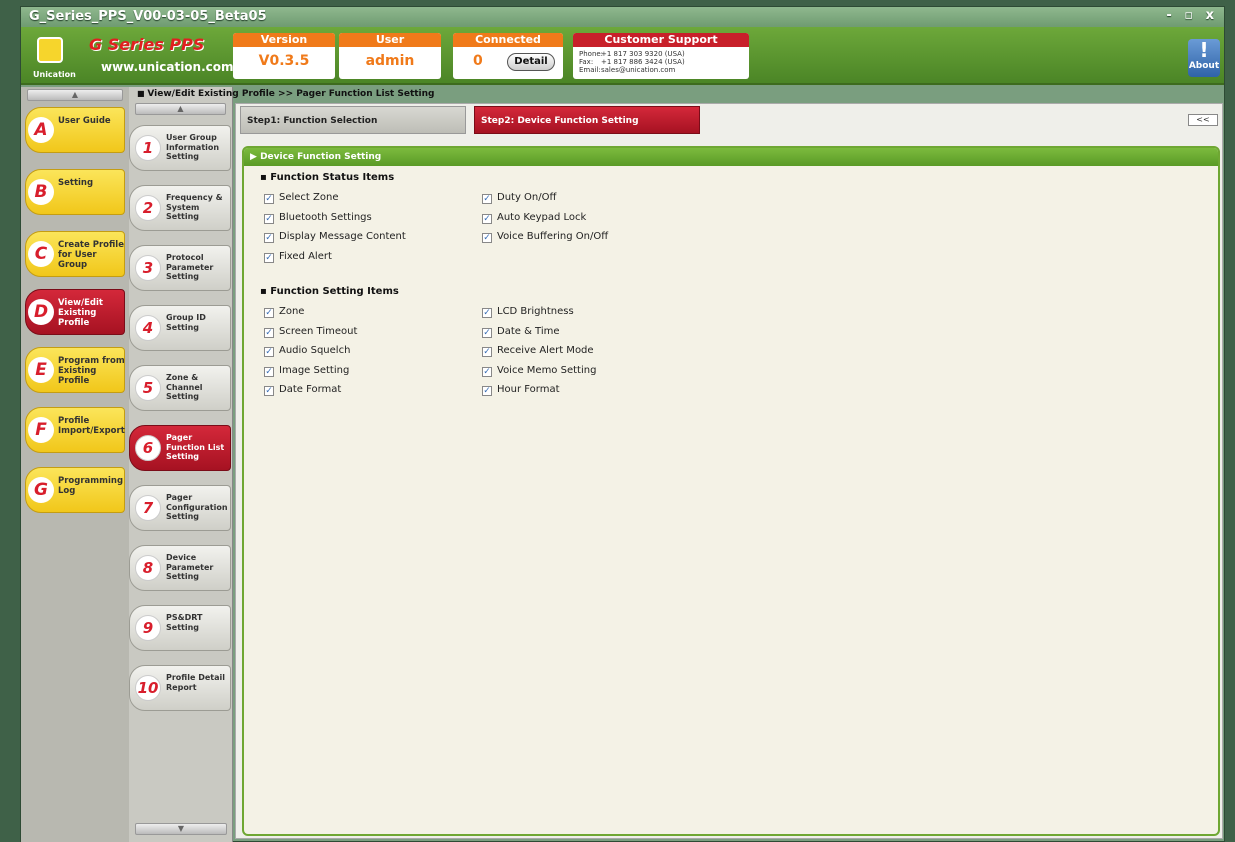 Image resolution: width=1235 pixels, height=842 pixels. What do you see at coordinates (310, 332) in the screenshot?
I see `checkbox-setting-left: ✓ Screen Timeout` at bounding box center [310, 332].